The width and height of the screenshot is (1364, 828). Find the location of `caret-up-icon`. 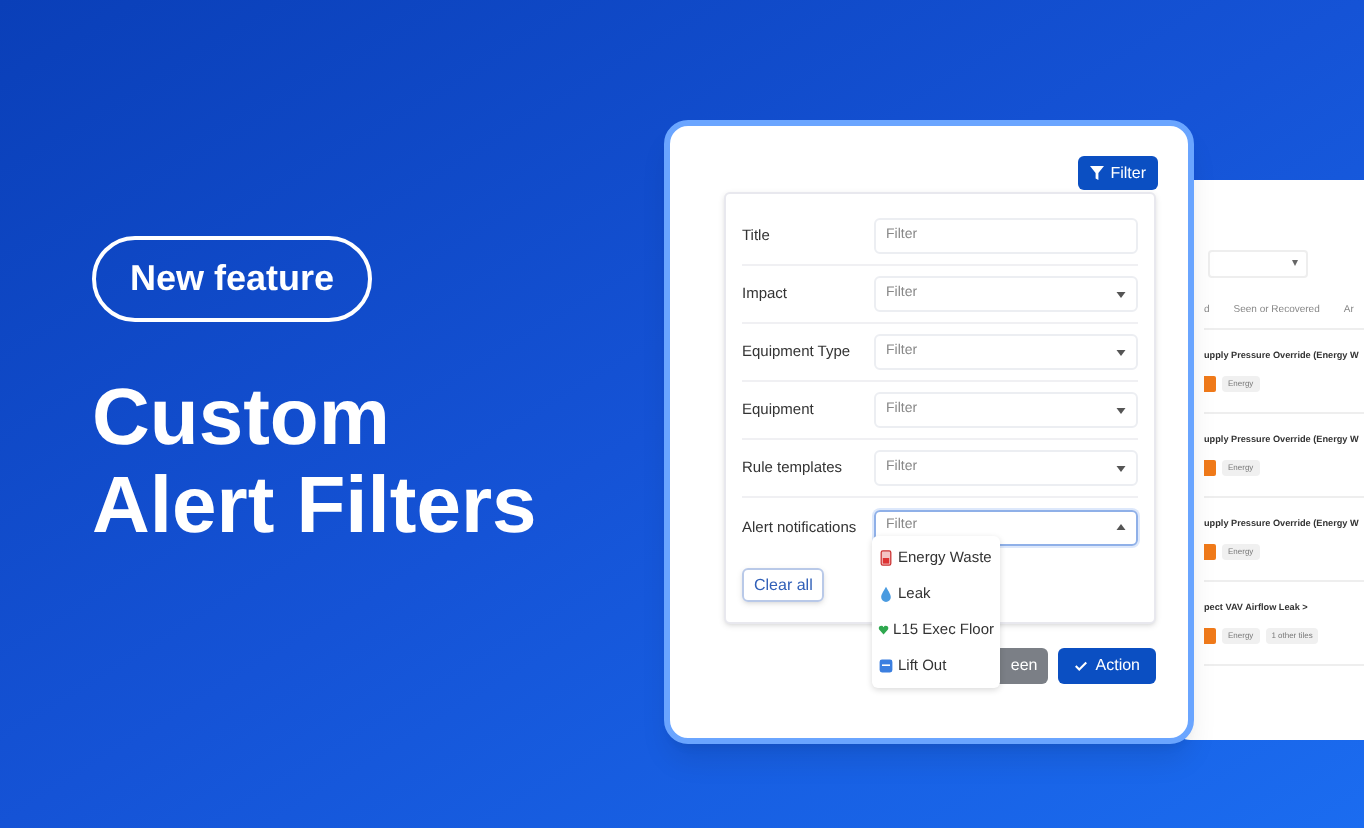

caret-up-icon is located at coordinates (1121, 527).